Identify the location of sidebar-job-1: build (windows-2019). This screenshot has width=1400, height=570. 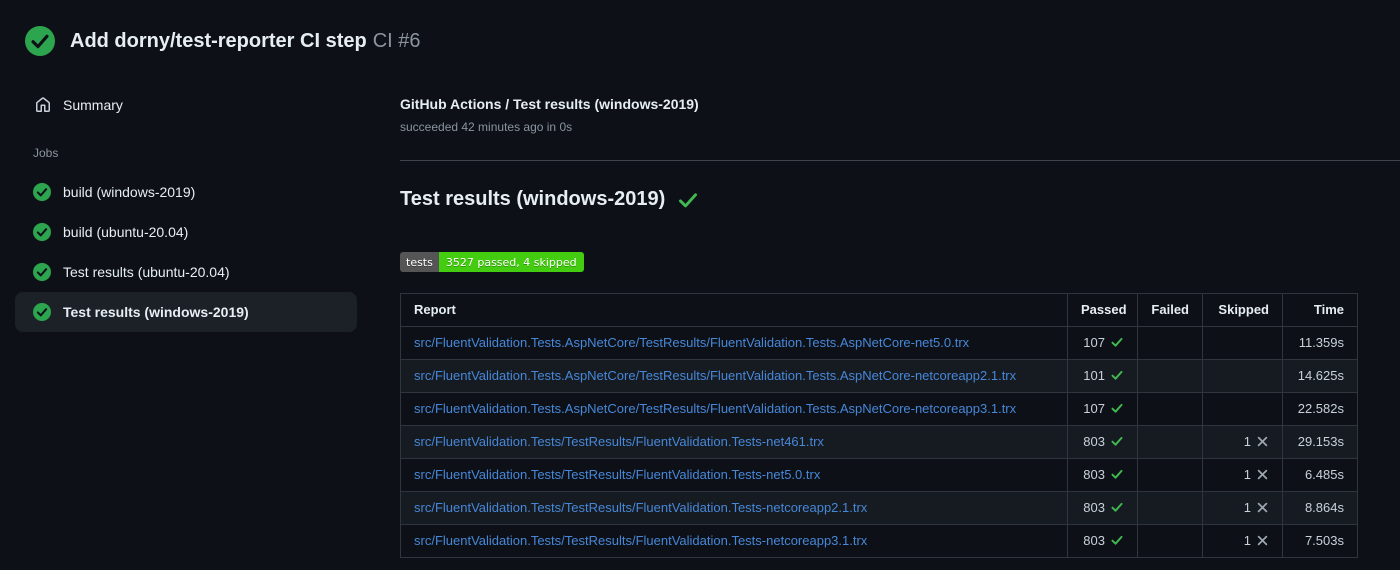
(186, 192).